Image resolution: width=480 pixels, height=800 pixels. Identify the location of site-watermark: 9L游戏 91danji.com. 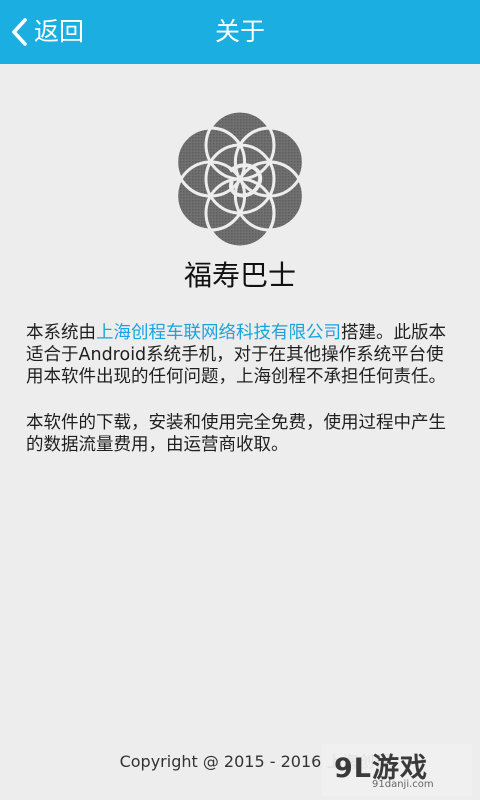
(397, 770).